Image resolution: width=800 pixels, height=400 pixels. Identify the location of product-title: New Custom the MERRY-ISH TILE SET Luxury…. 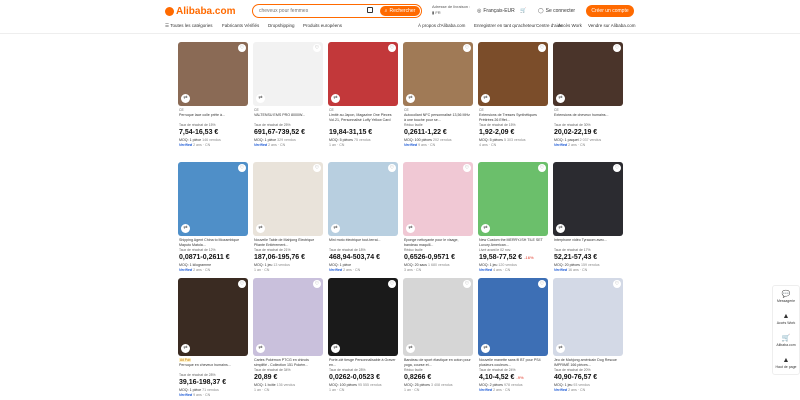
(513, 242).